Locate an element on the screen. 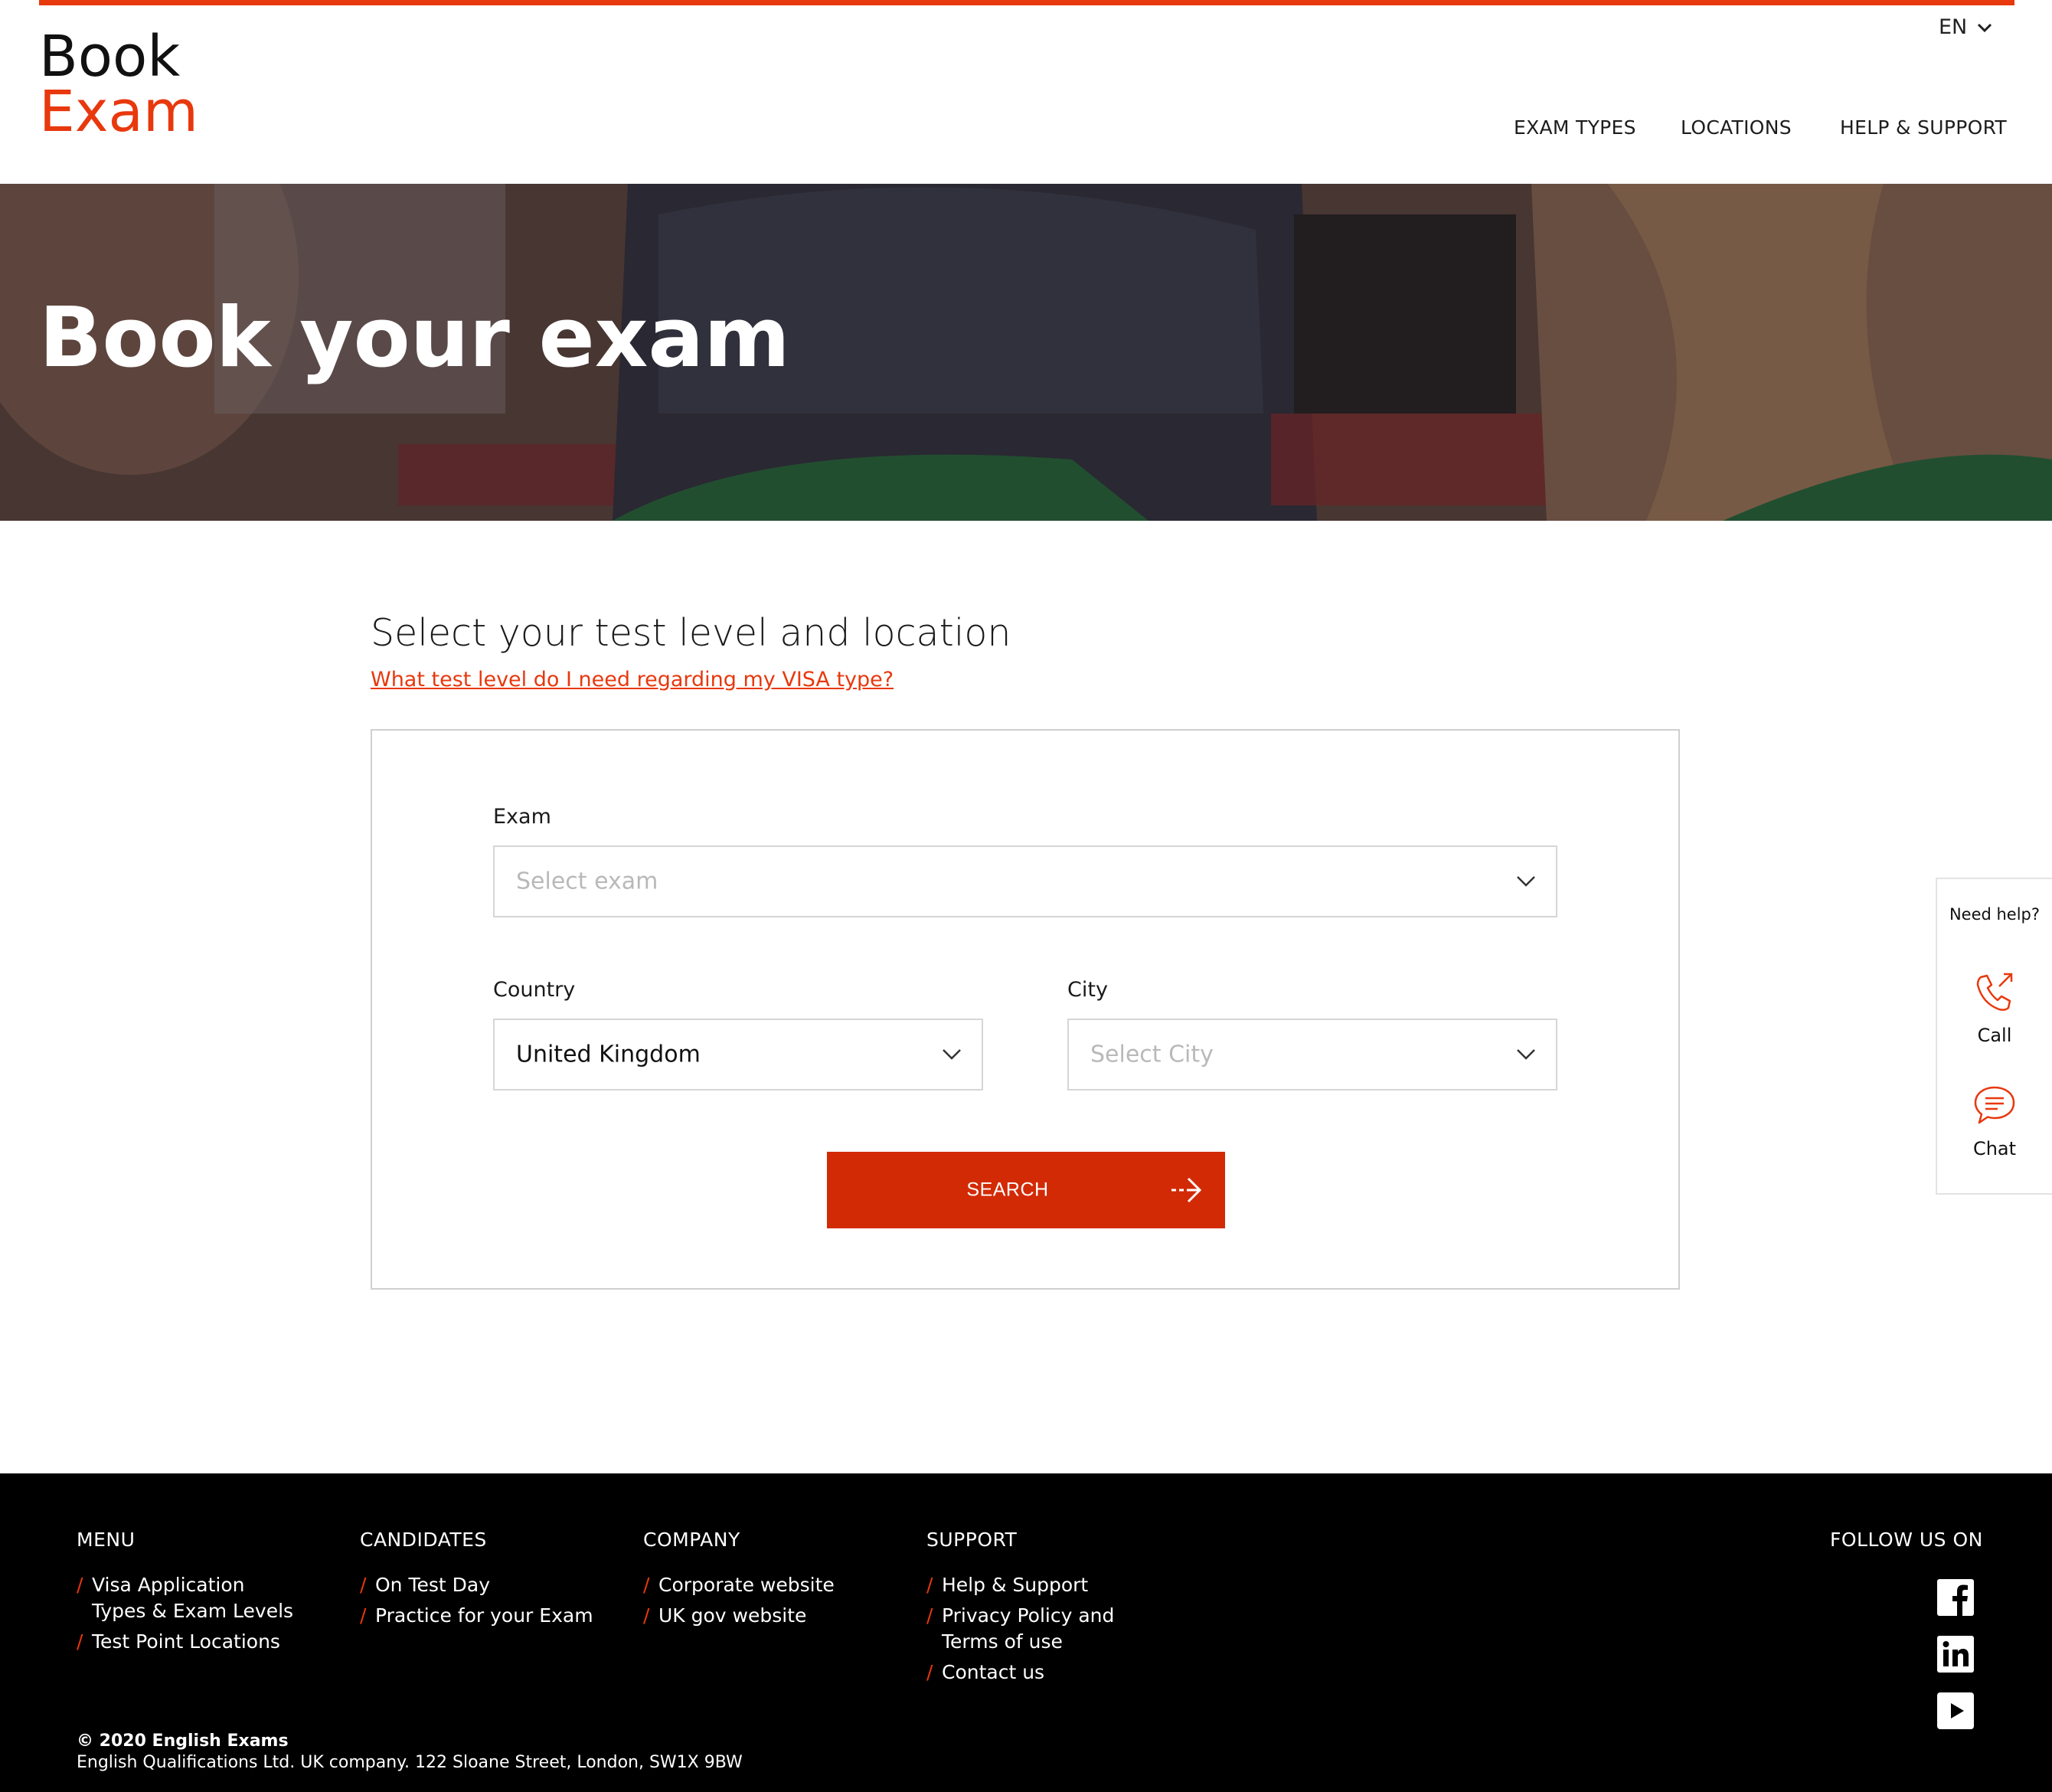 Image resolution: width=2052 pixels, height=1792 pixels. footer-link-on-test-day: On Test Day is located at coordinates (476, 1585).